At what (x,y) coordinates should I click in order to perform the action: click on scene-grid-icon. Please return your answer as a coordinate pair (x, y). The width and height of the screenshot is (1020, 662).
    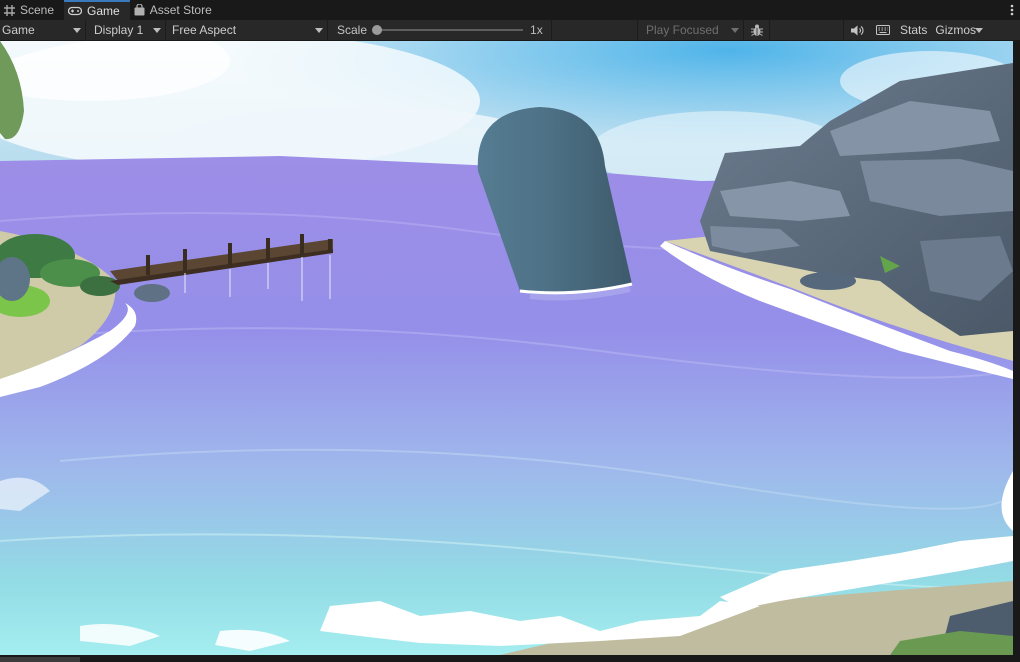
    Looking at the image, I should click on (9, 10).